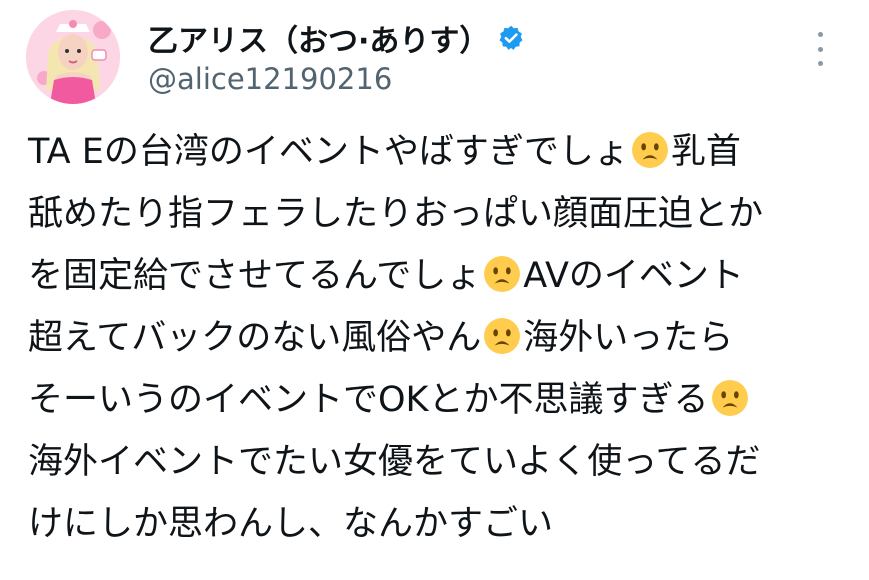 This screenshot has height=580, width=869. What do you see at coordinates (255, 338) in the screenshot?
I see `tweet-line-text: 超えてバックのない風俗やん` at bounding box center [255, 338].